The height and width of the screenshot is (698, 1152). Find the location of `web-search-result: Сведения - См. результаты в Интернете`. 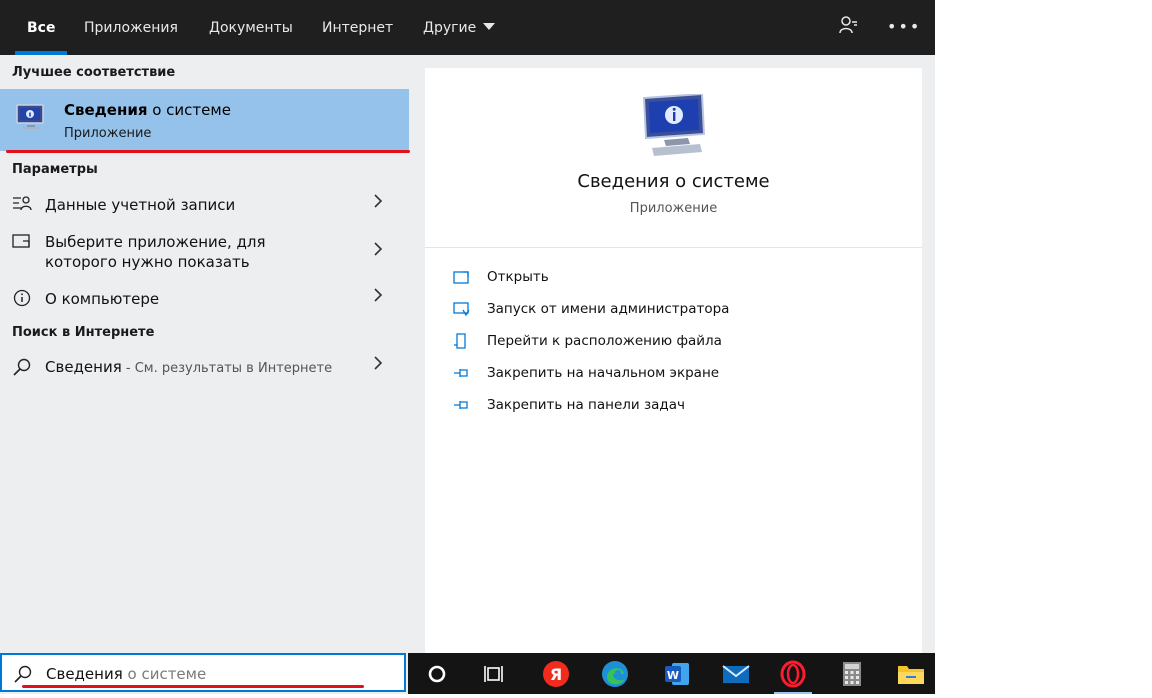

web-search-result: Сведения - См. результаты в Интернете is located at coordinates (204, 367).